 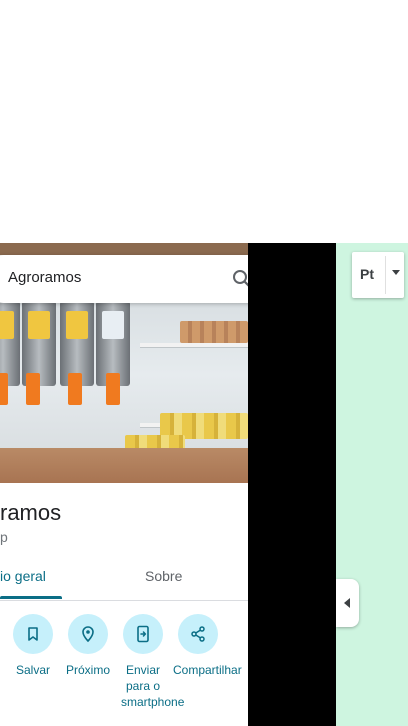 I want to click on bookmark-icon, so click(x=33, y=634).